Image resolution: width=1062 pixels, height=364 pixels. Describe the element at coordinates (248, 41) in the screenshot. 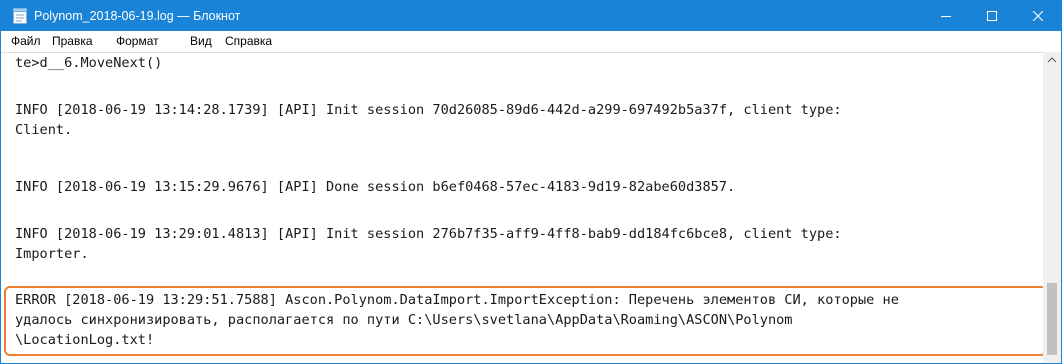

I see `menu-help: Справка` at that location.